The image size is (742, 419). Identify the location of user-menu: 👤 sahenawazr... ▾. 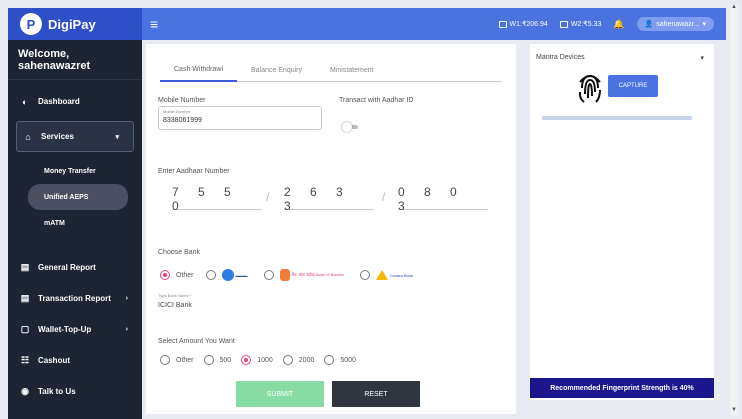
(675, 24).